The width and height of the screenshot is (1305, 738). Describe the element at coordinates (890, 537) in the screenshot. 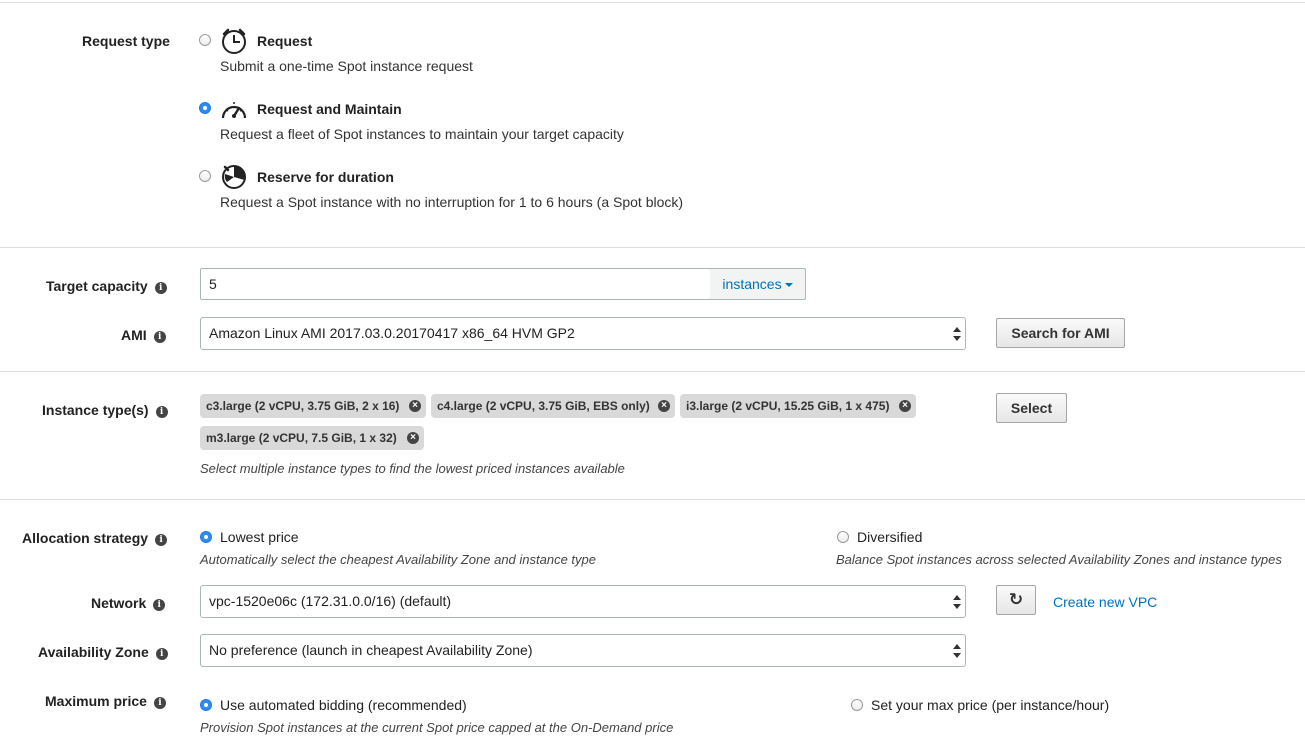

I see `diversified-title: Diversified` at that location.